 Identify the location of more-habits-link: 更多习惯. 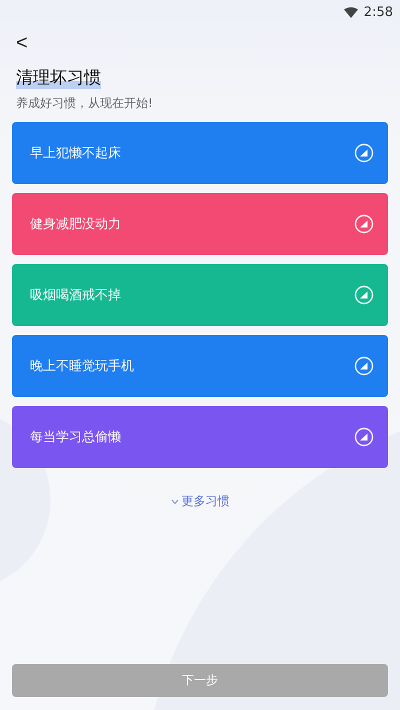
(200, 501).